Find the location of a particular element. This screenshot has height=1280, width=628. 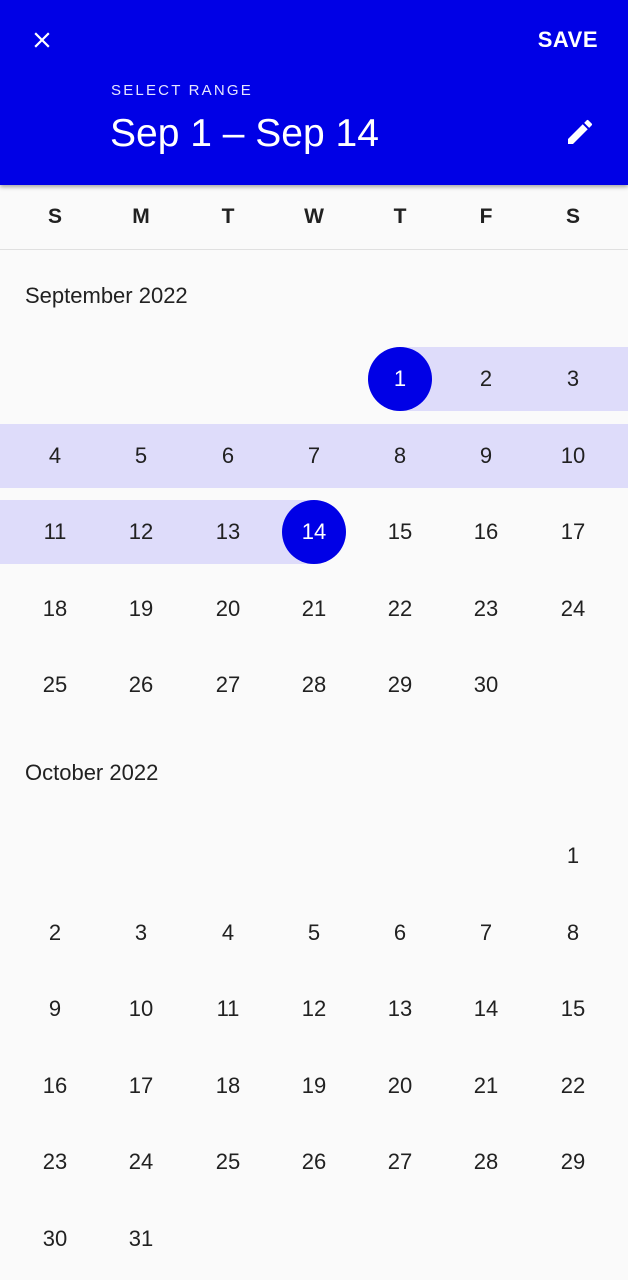

day-cell: 14 is located at coordinates (486, 1009).